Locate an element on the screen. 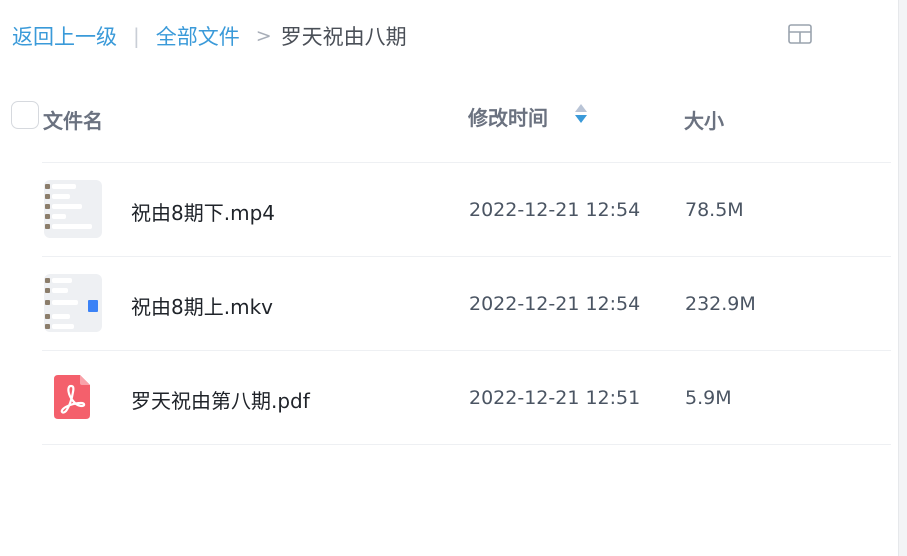 The width and height of the screenshot is (907, 556). file-name: 祝由8期下.mp4 is located at coordinates (203, 211).